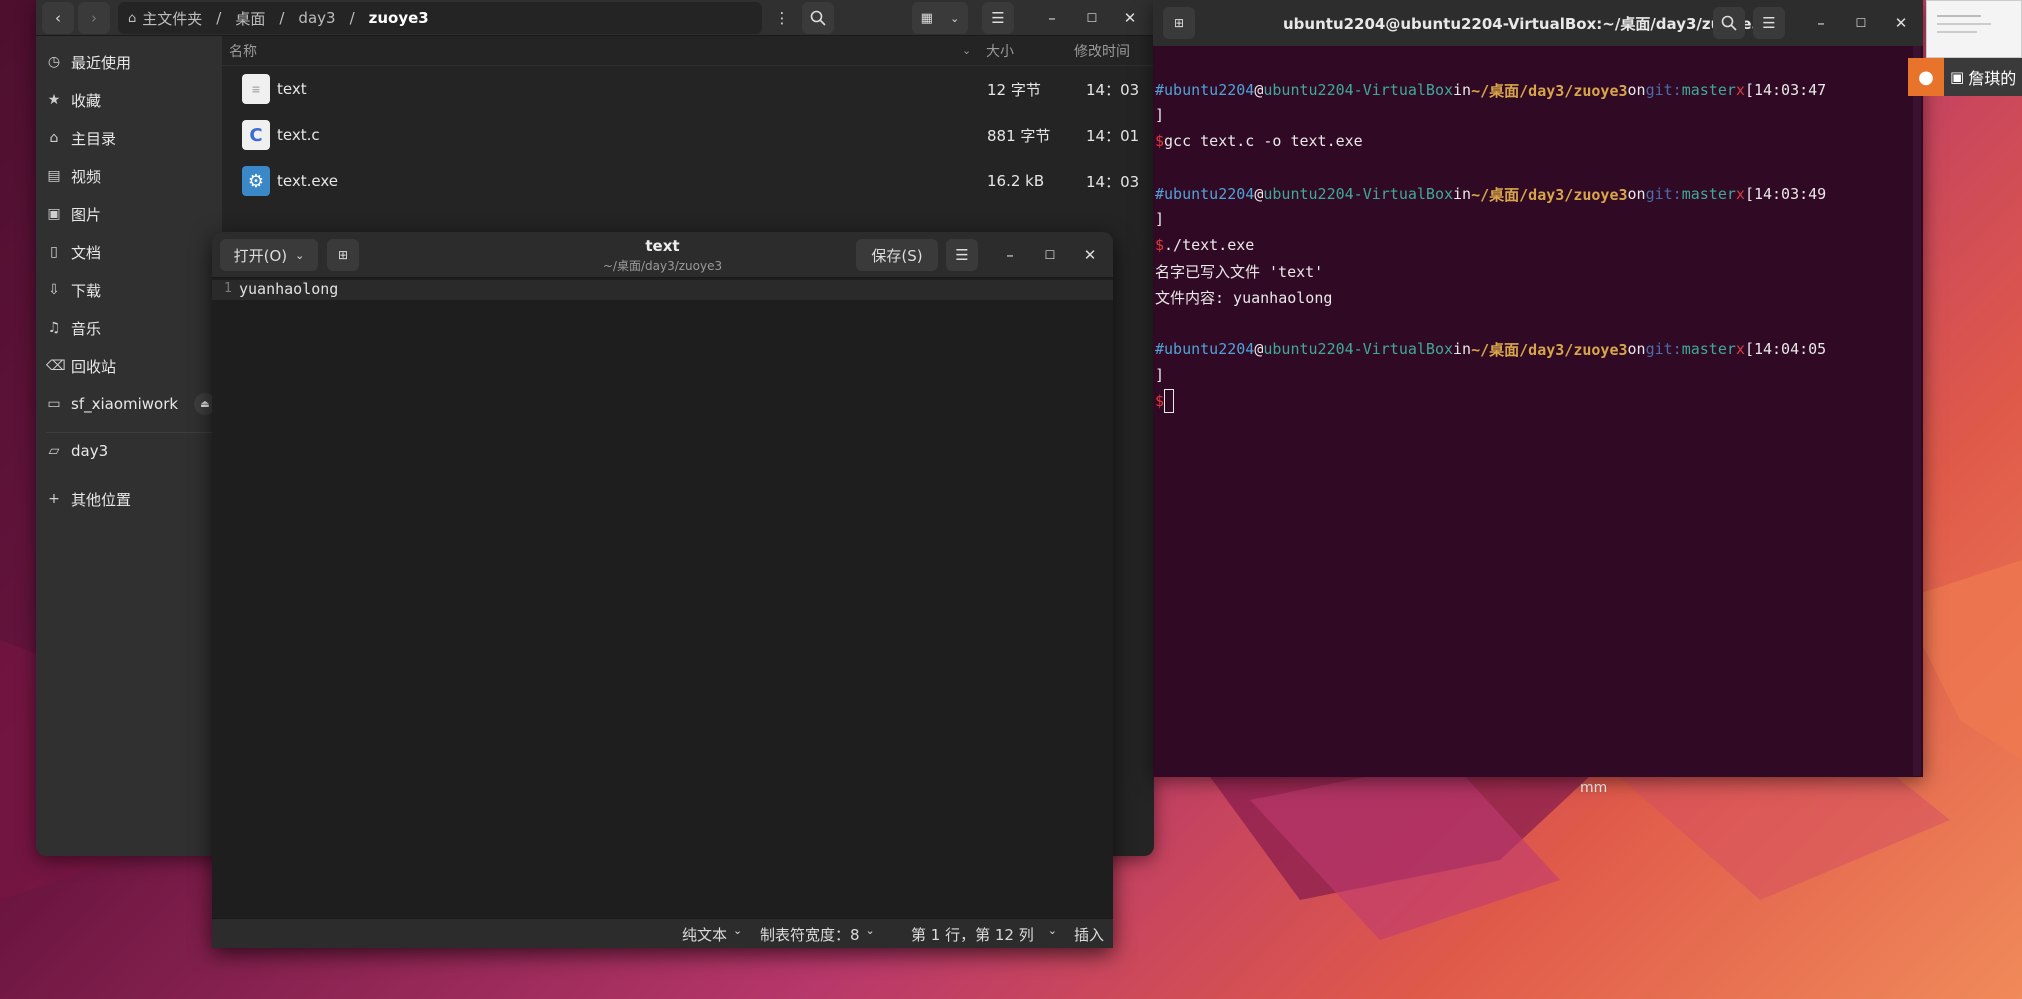  Describe the element at coordinates (1016, 181) in the screenshot. I see `file-size: 16.2 kB` at that location.